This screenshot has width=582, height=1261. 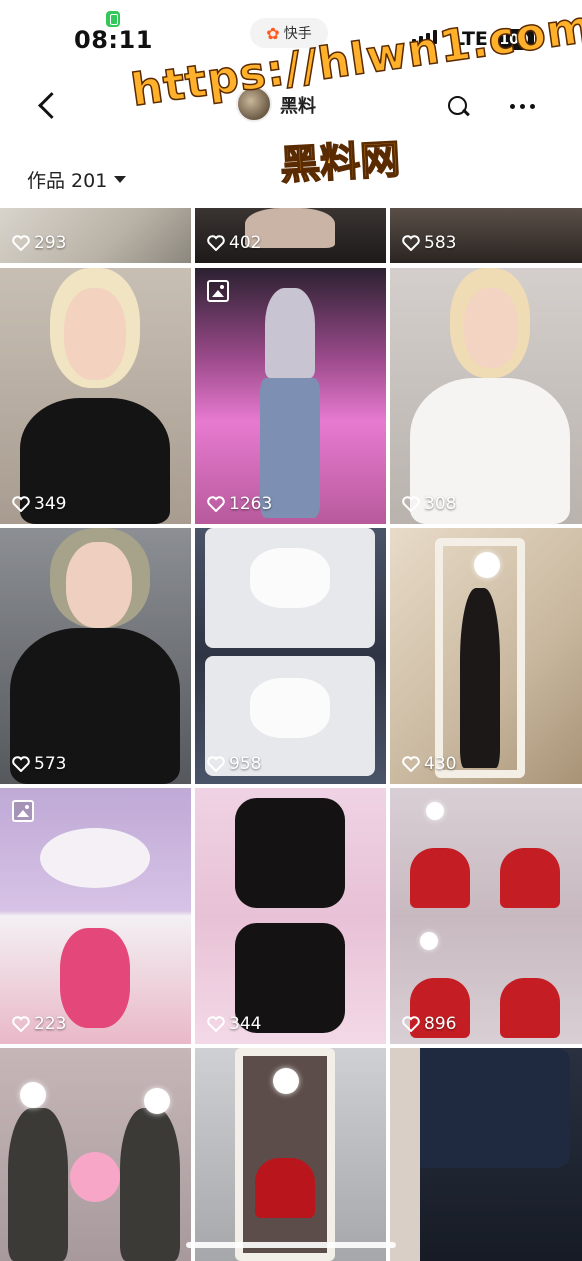 I want to click on status-time: 08:11, so click(x=113, y=40).